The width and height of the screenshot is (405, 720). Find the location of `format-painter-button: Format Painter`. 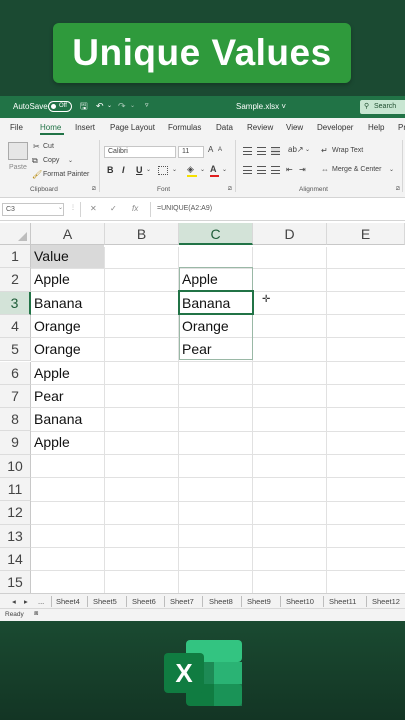

format-painter-button: Format Painter is located at coordinates (66, 174).